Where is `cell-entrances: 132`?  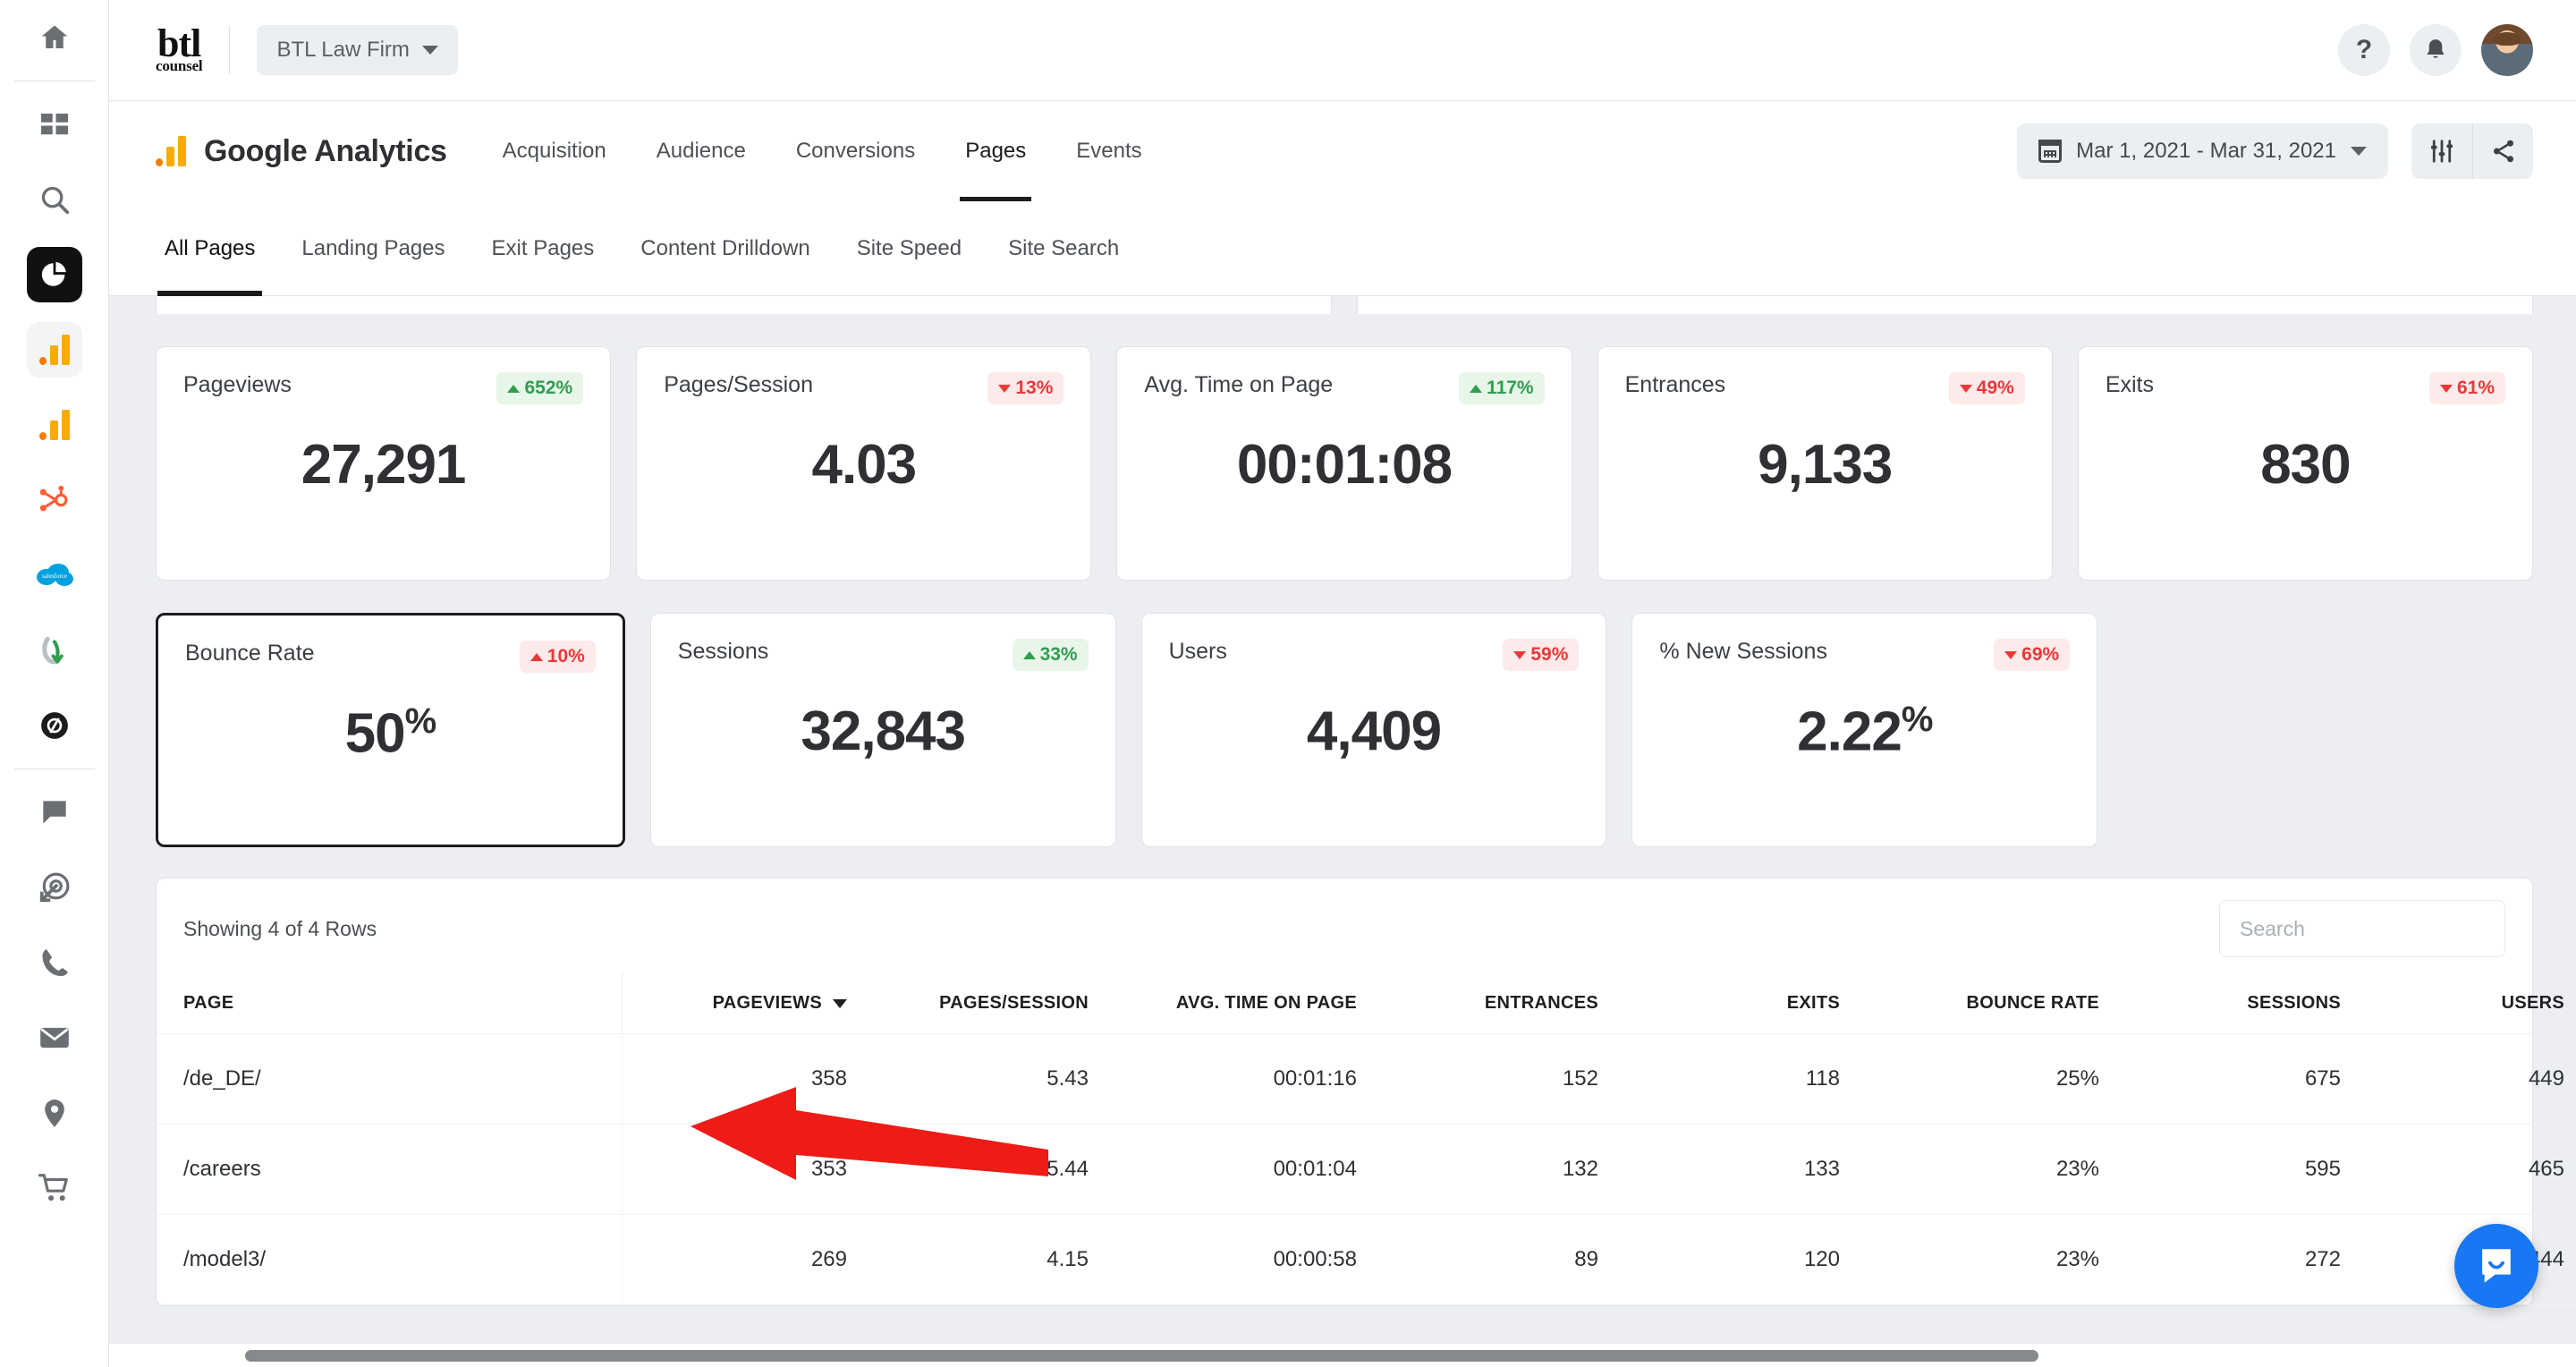
cell-entrances: 132 is located at coordinates (1493, 1169).